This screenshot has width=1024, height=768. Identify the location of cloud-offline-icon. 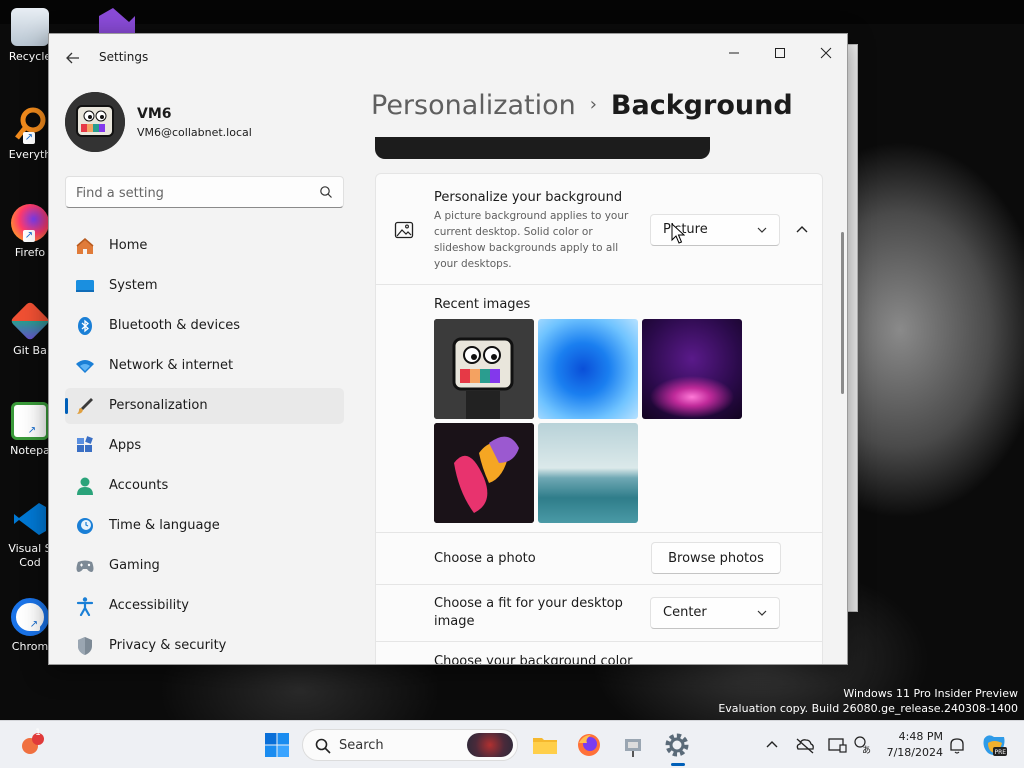
(805, 746).